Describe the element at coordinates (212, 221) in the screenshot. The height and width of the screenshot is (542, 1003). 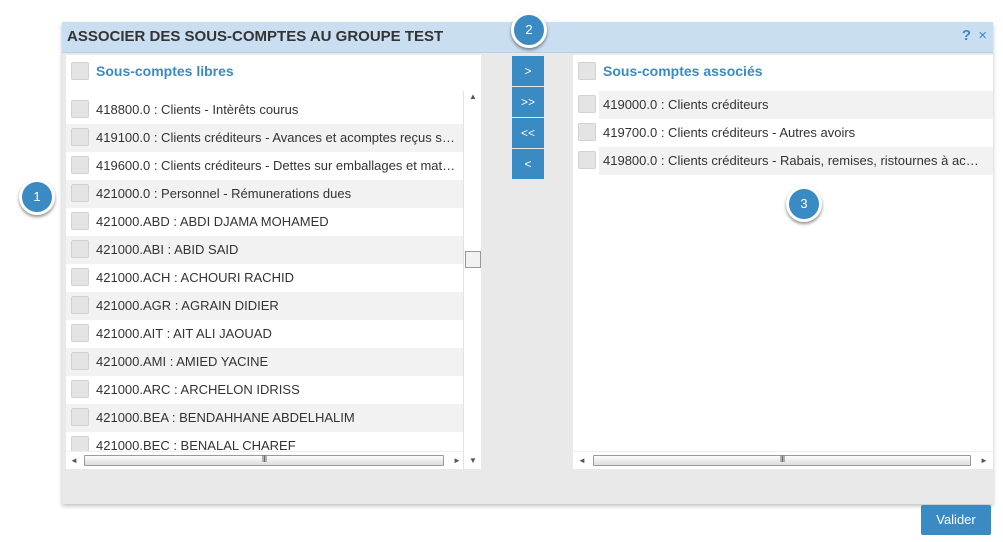
I see `item-label: 421000.ABD : ABDI DJAMA MOHAMED` at that location.